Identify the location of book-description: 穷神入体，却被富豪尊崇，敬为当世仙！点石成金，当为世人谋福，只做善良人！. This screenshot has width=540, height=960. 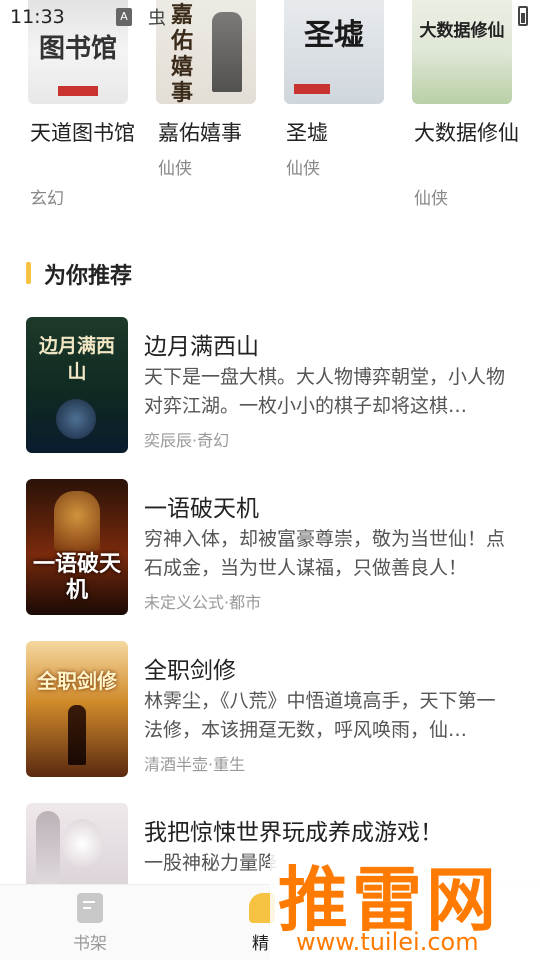
(325, 553).